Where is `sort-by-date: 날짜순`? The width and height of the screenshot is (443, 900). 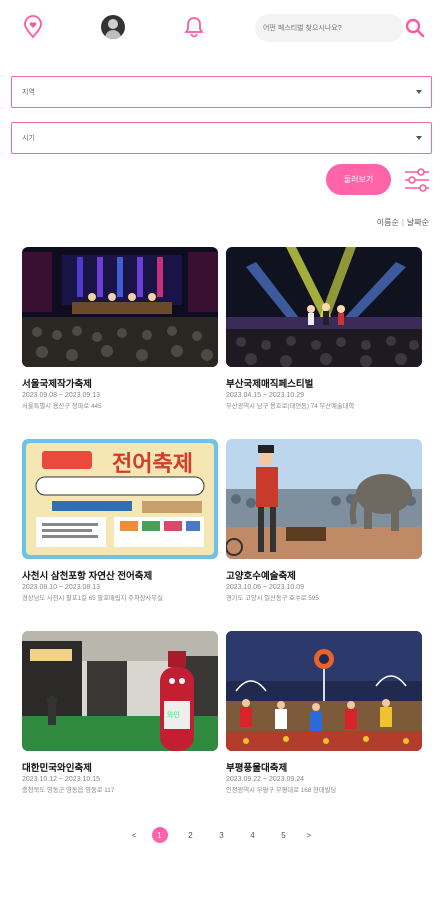
sort-by-date: 날짜순 is located at coordinates (418, 222).